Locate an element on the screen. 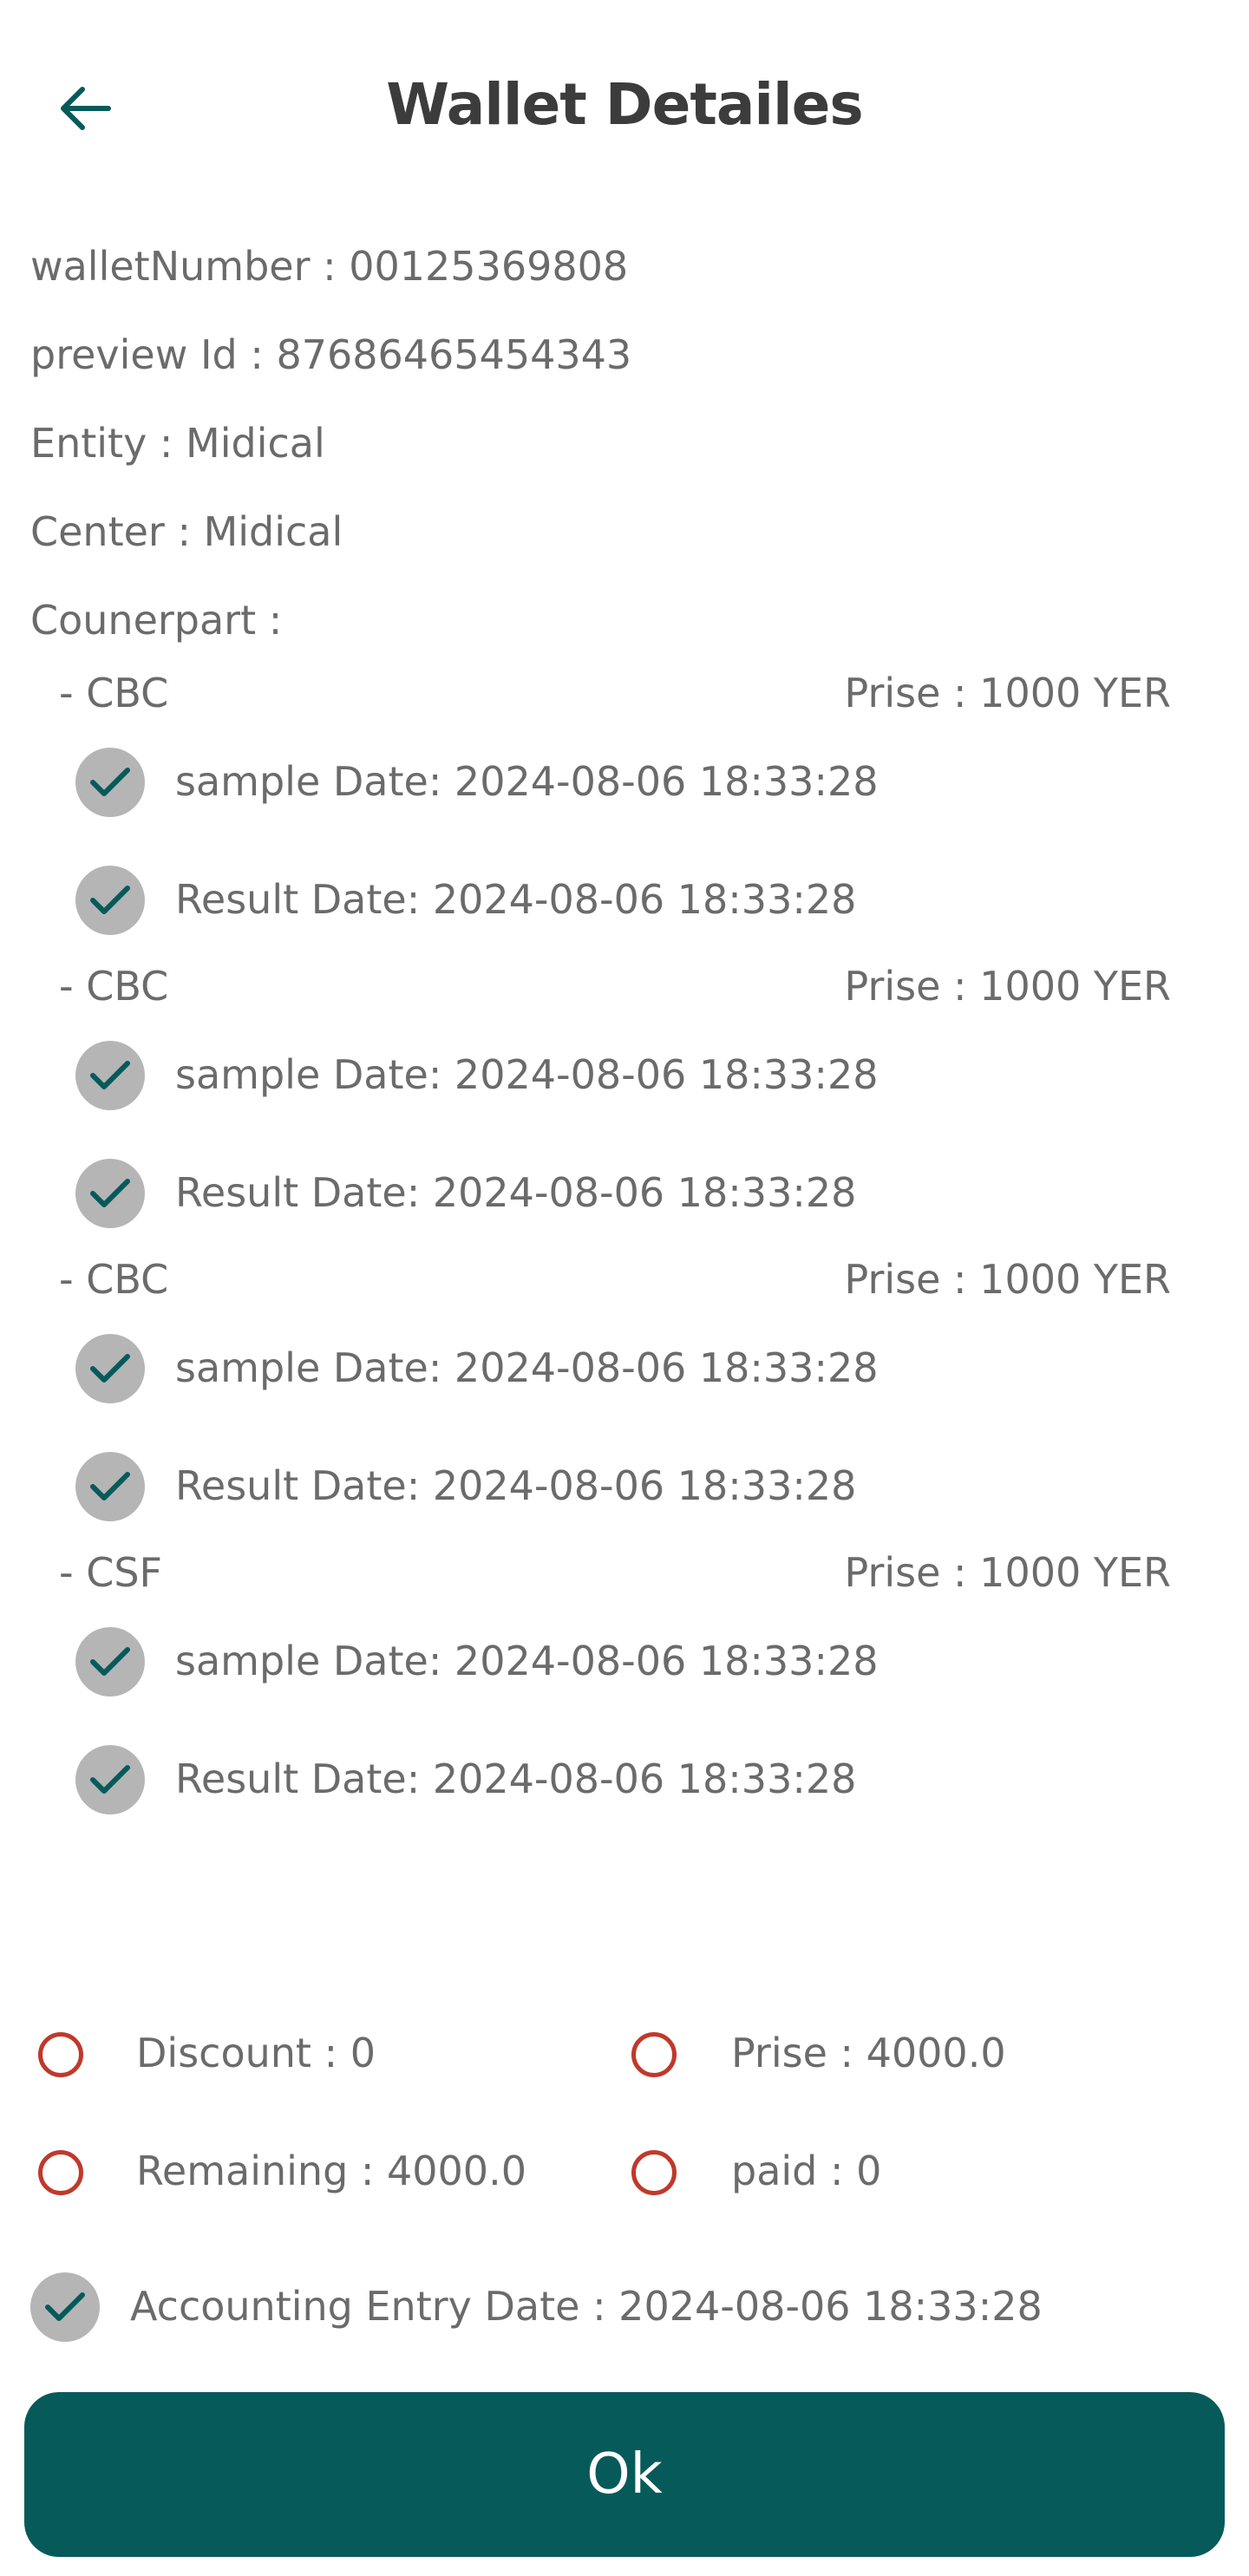  entity-text: Entity : Midical is located at coordinates (177, 443).